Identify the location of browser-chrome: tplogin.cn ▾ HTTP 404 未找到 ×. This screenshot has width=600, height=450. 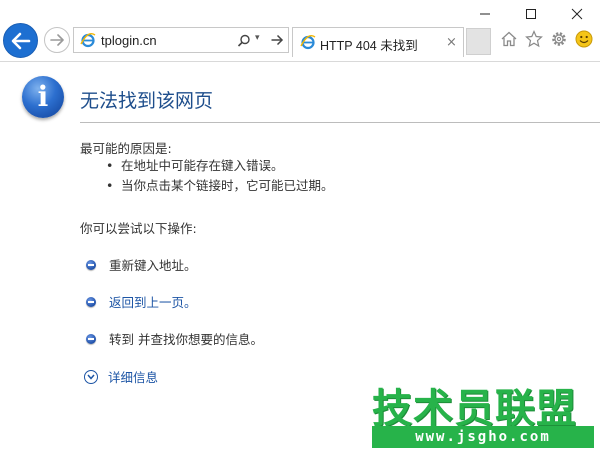
(300, 31).